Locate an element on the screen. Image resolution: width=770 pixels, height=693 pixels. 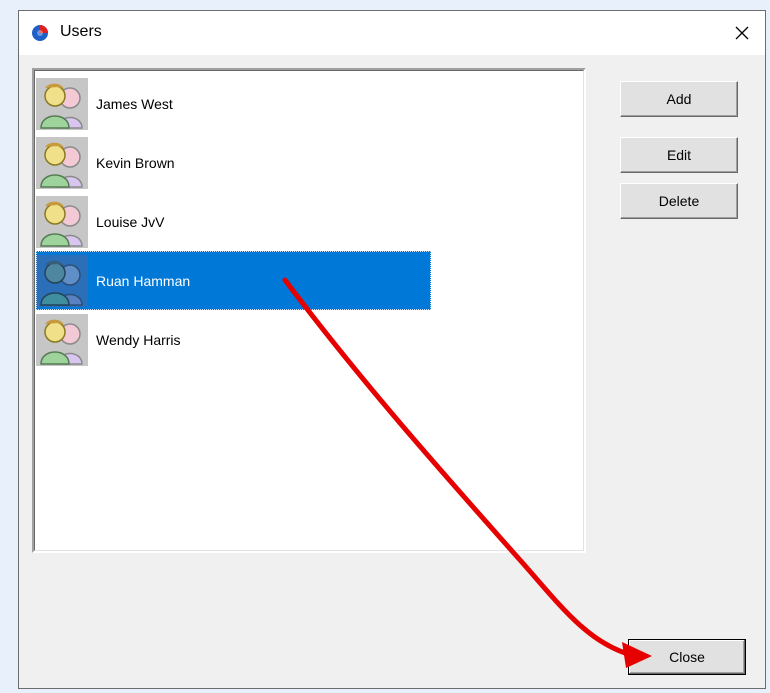
arrowhead-icon is located at coordinates (637, 655).